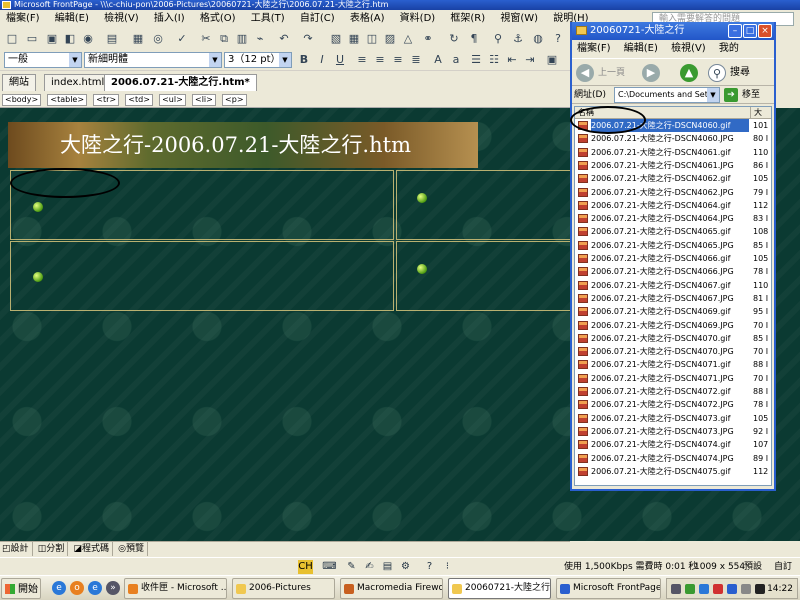 This screenshot has width=800, height=600. What do you see at coordinates (19, 82) in the screenshot?
I see `tab-site: 網站` at bounding box center [19, 82].